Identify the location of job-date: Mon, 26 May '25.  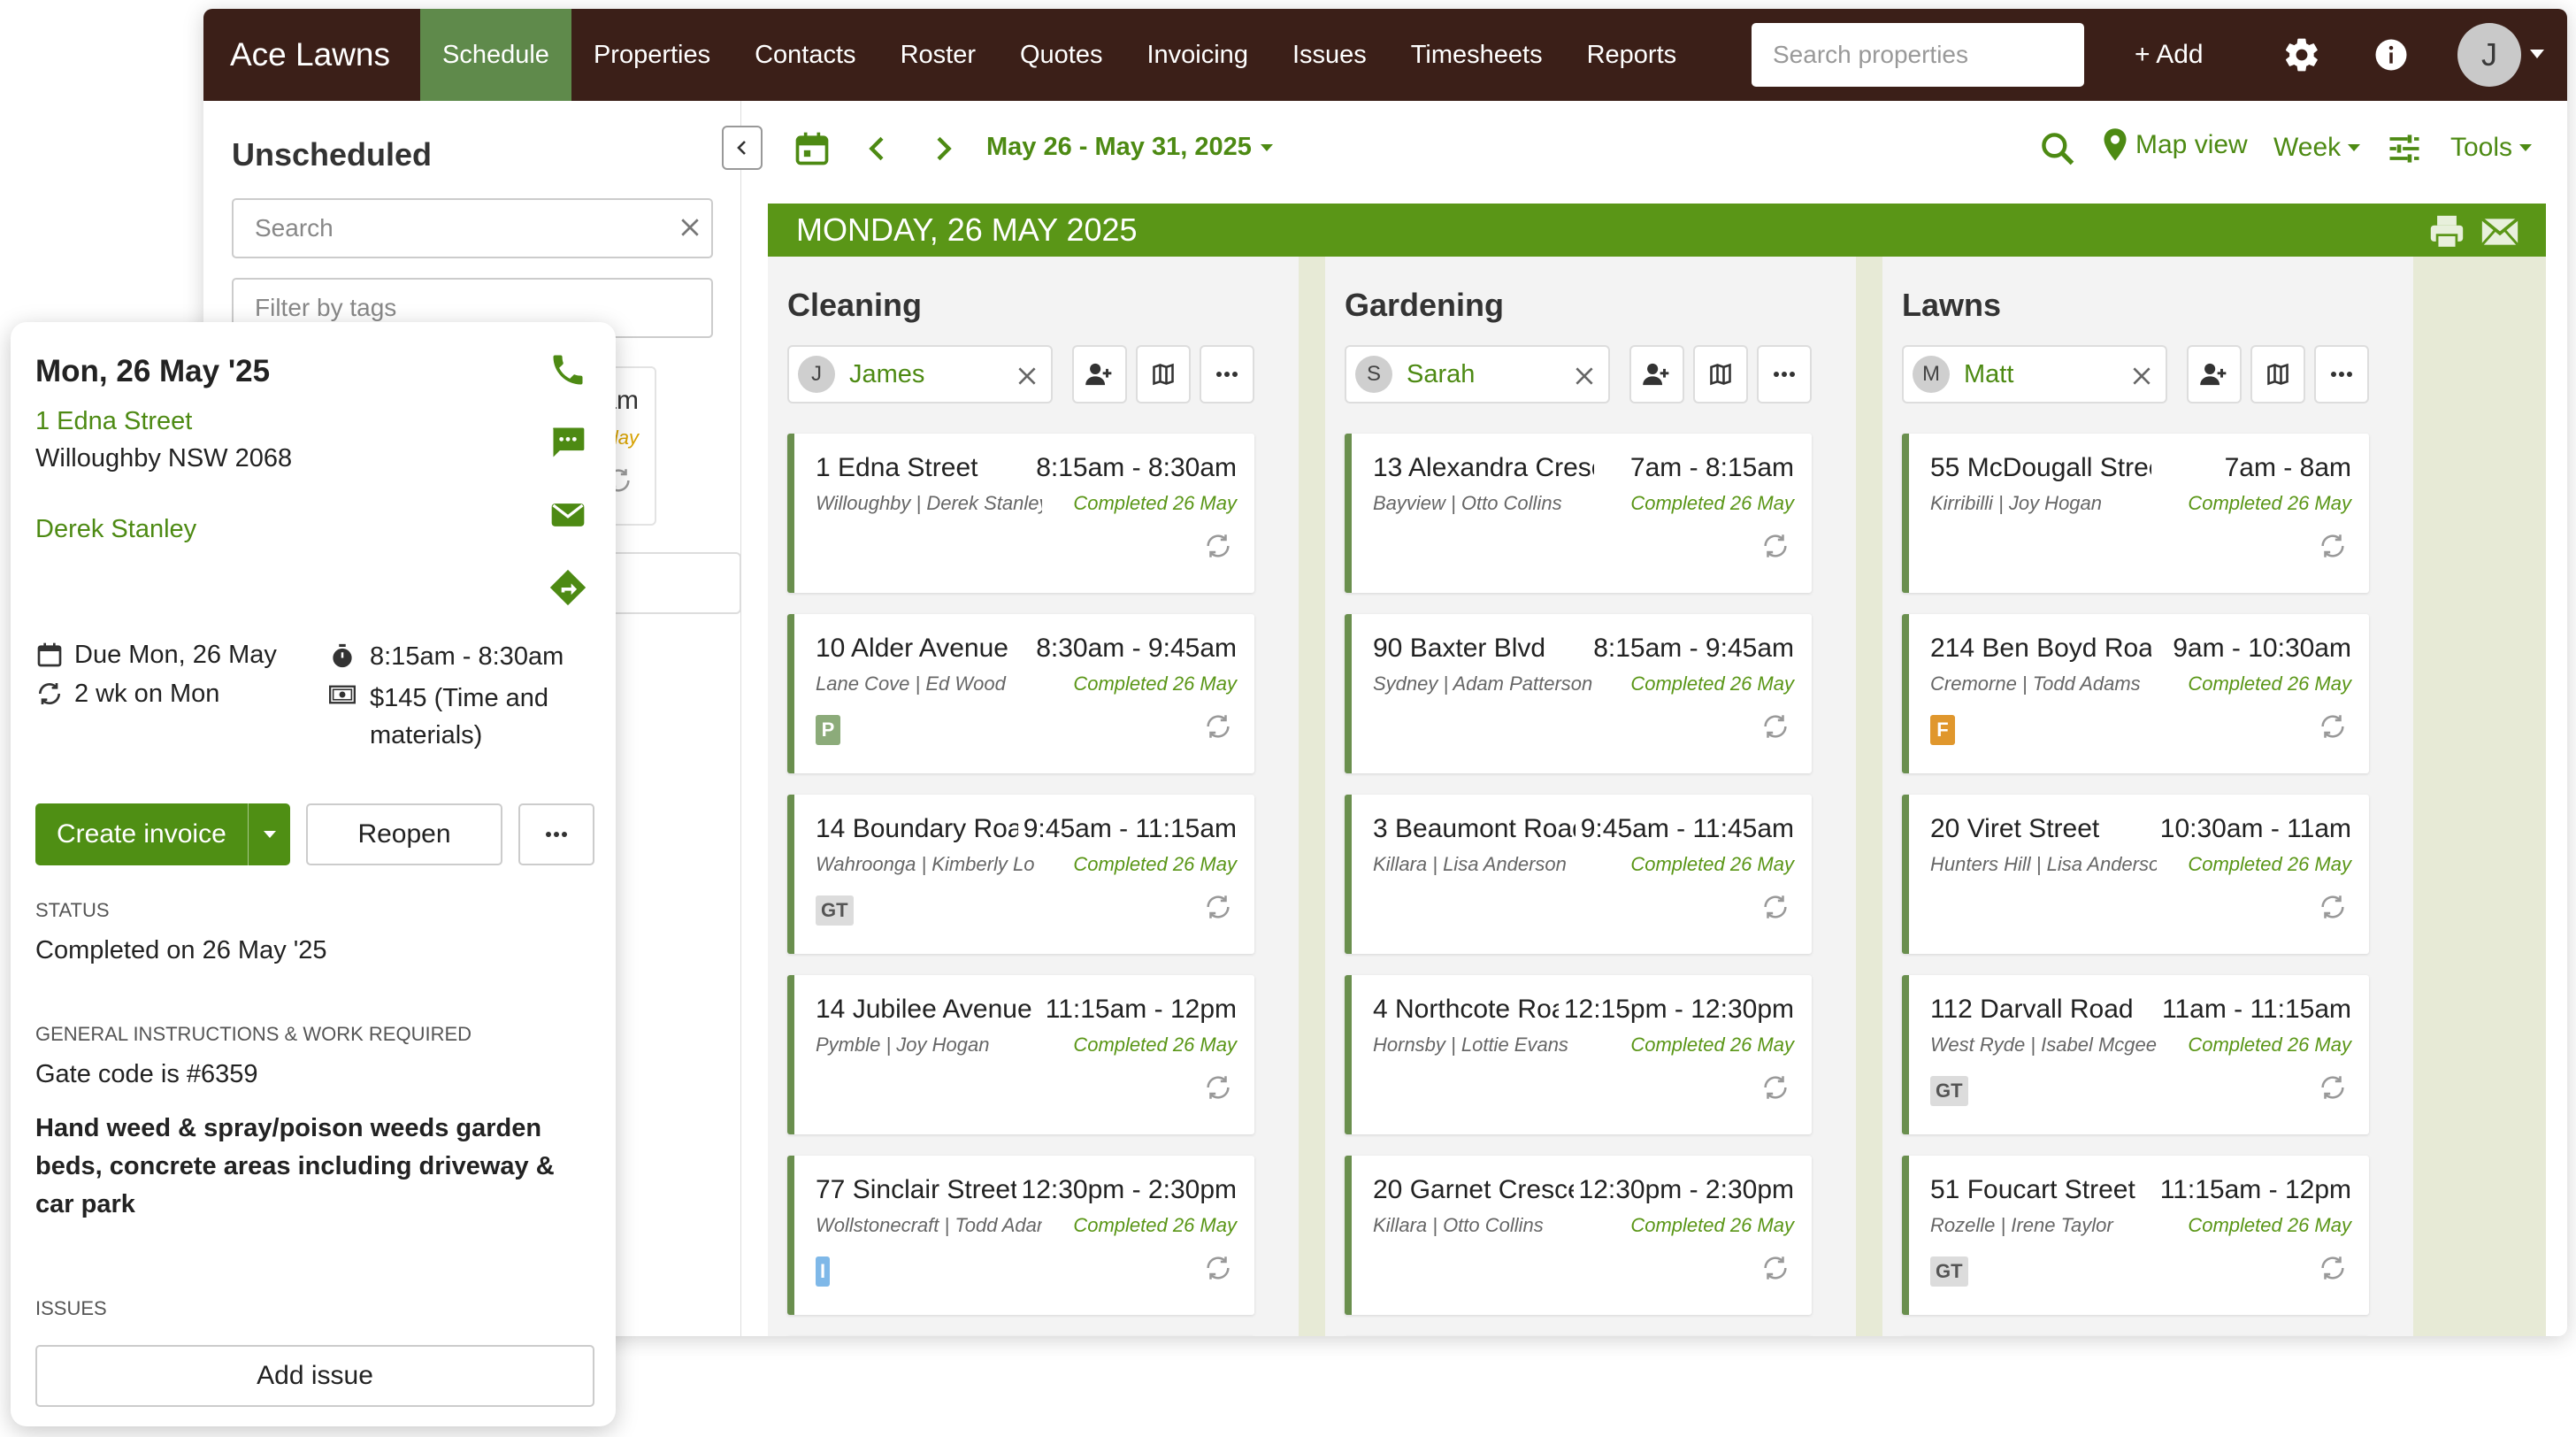
(153, 371).